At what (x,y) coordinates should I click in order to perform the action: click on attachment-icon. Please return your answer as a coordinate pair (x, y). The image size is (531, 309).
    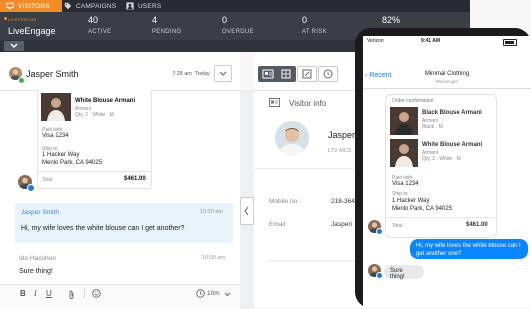
    Looking at the image, I should click on (71, 294).